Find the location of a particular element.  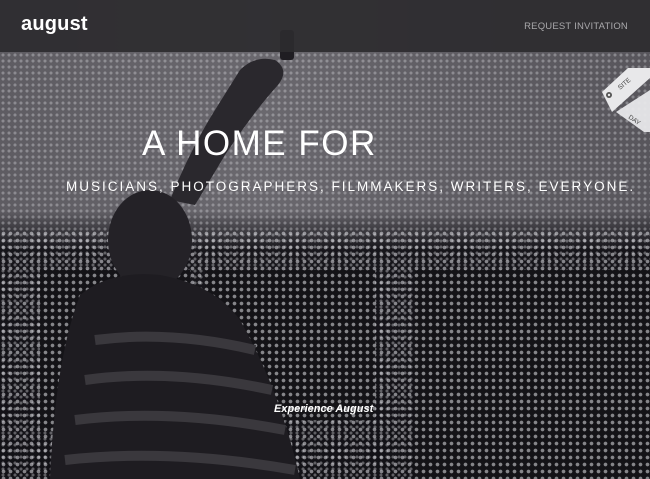

august-logo: august is located at coordinates (54, 24).